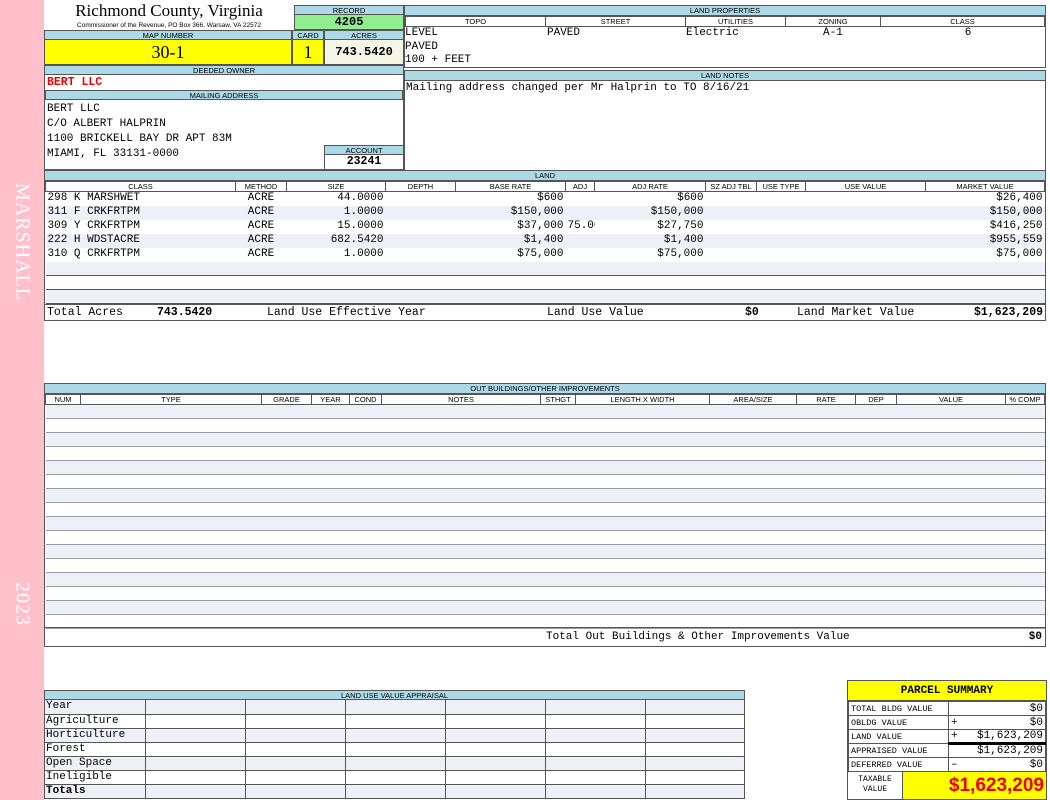  I want to click on account-field: ACCOUNT 23241, so click(364, 157).